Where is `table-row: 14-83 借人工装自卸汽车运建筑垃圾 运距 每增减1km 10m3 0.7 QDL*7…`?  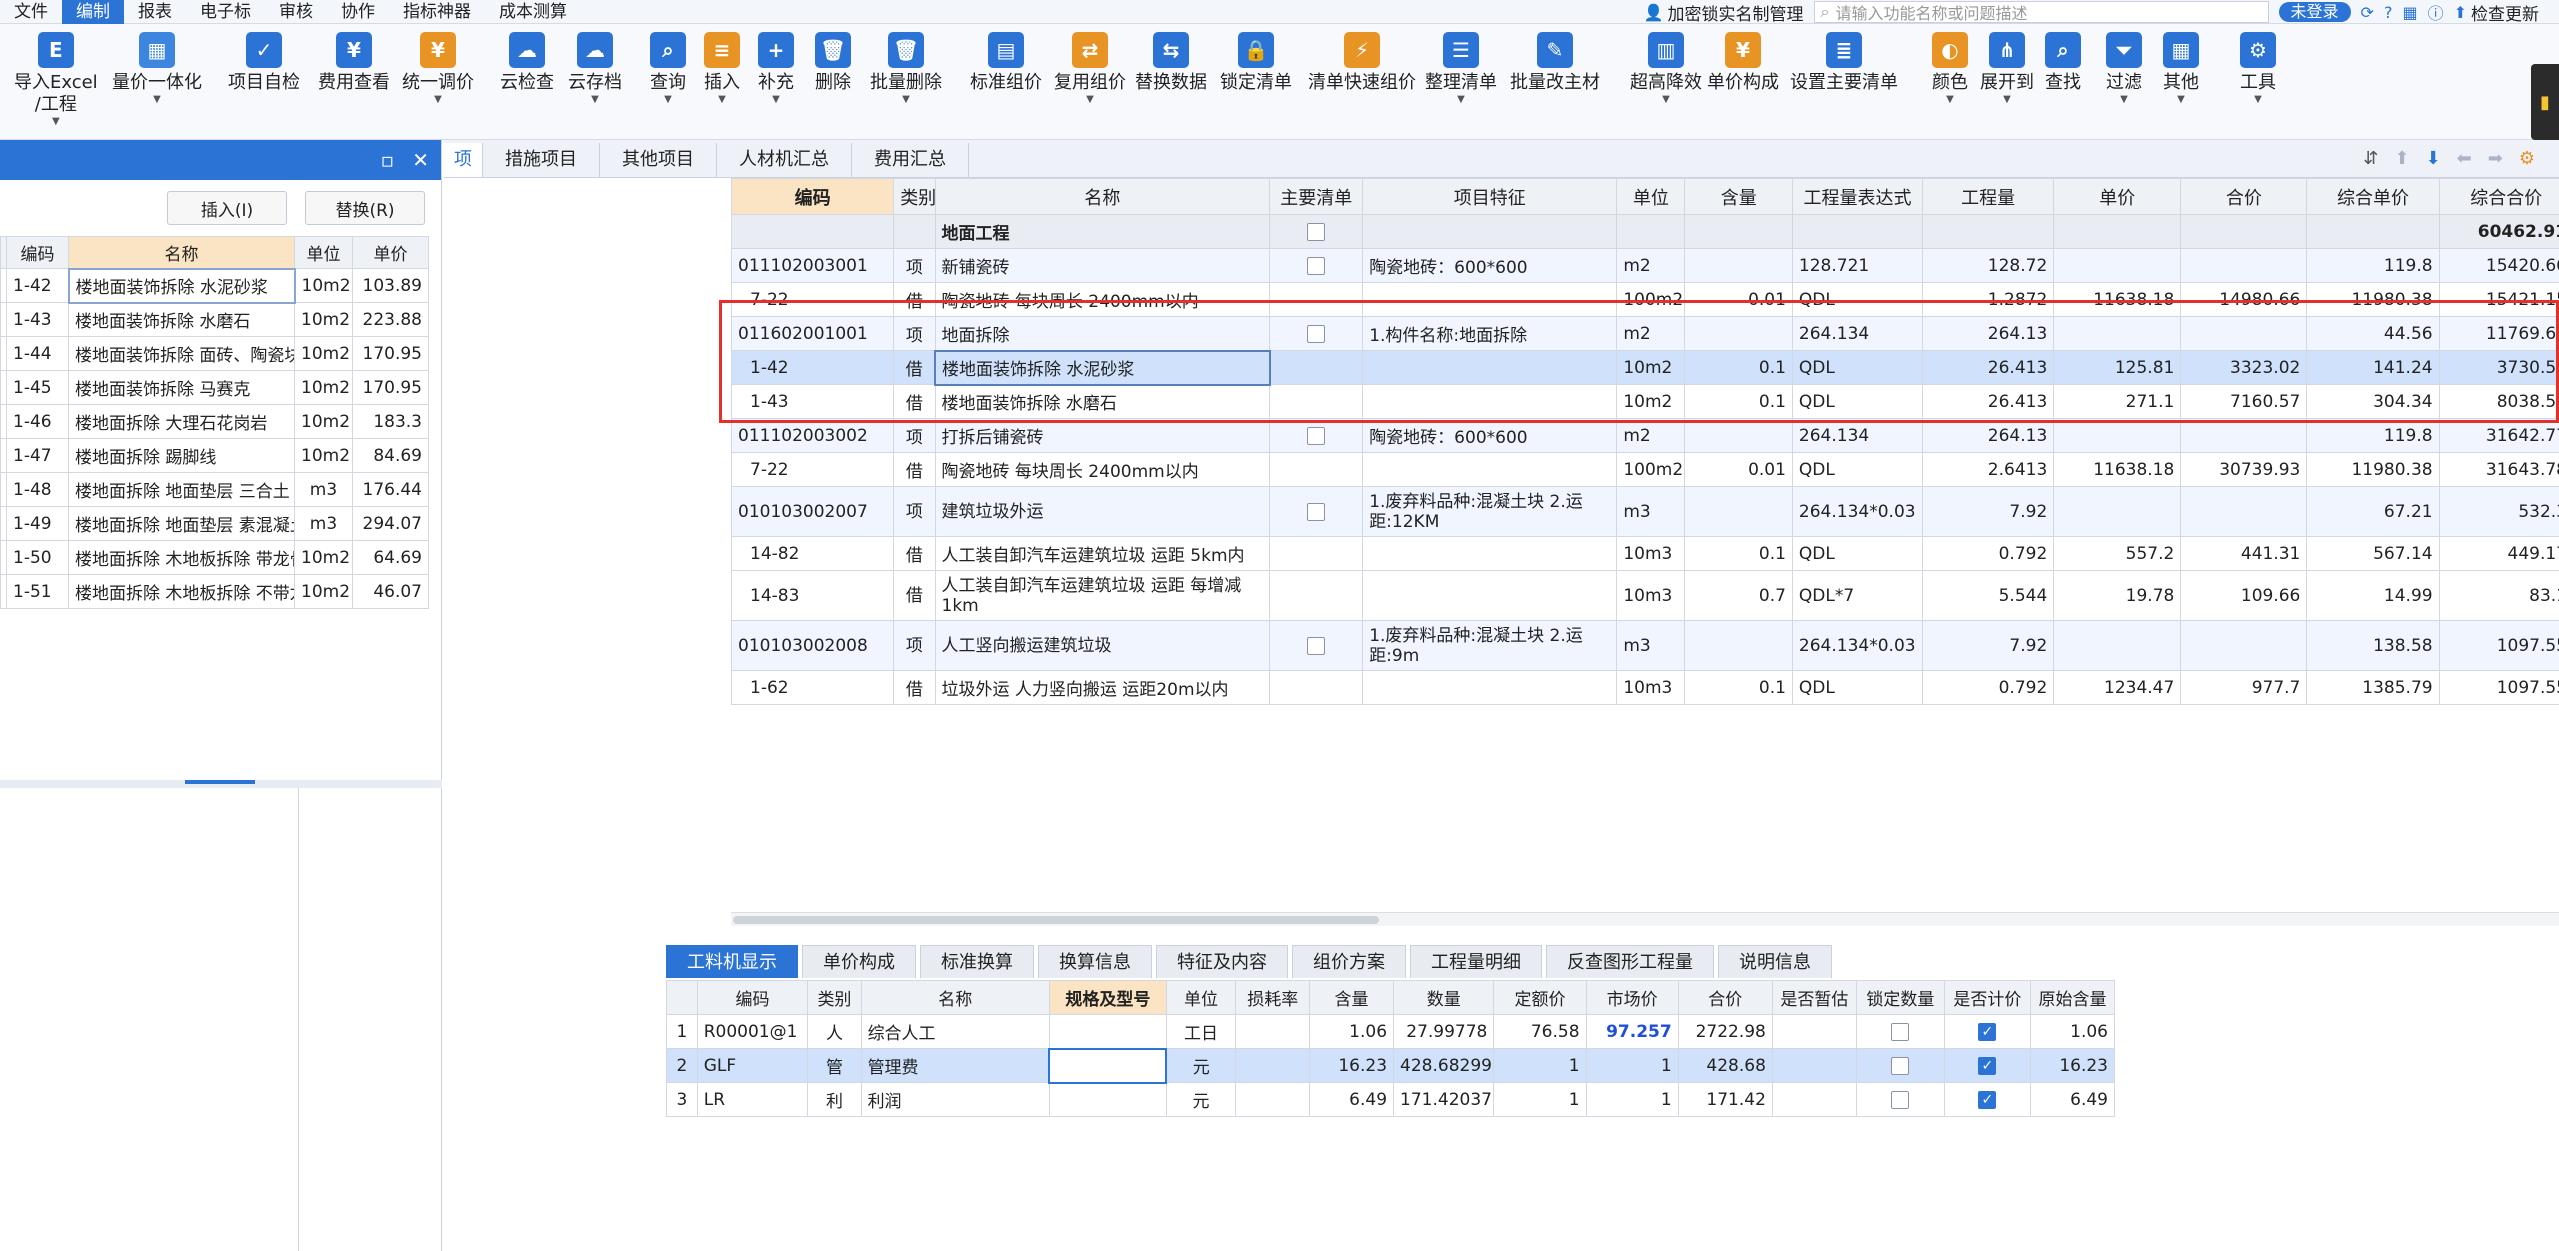
table-row: 14-83 借人工装自卸汽车运建筑垃圾 运距 每增减1km 10m3 0.7 QDL*7… is located at coordinates (1645, 595).